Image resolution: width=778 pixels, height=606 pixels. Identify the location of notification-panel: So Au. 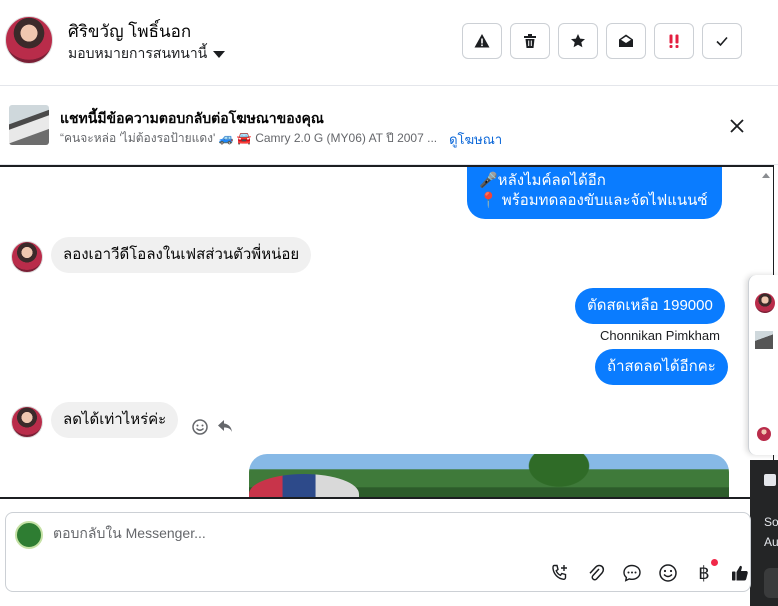
(764, 533).